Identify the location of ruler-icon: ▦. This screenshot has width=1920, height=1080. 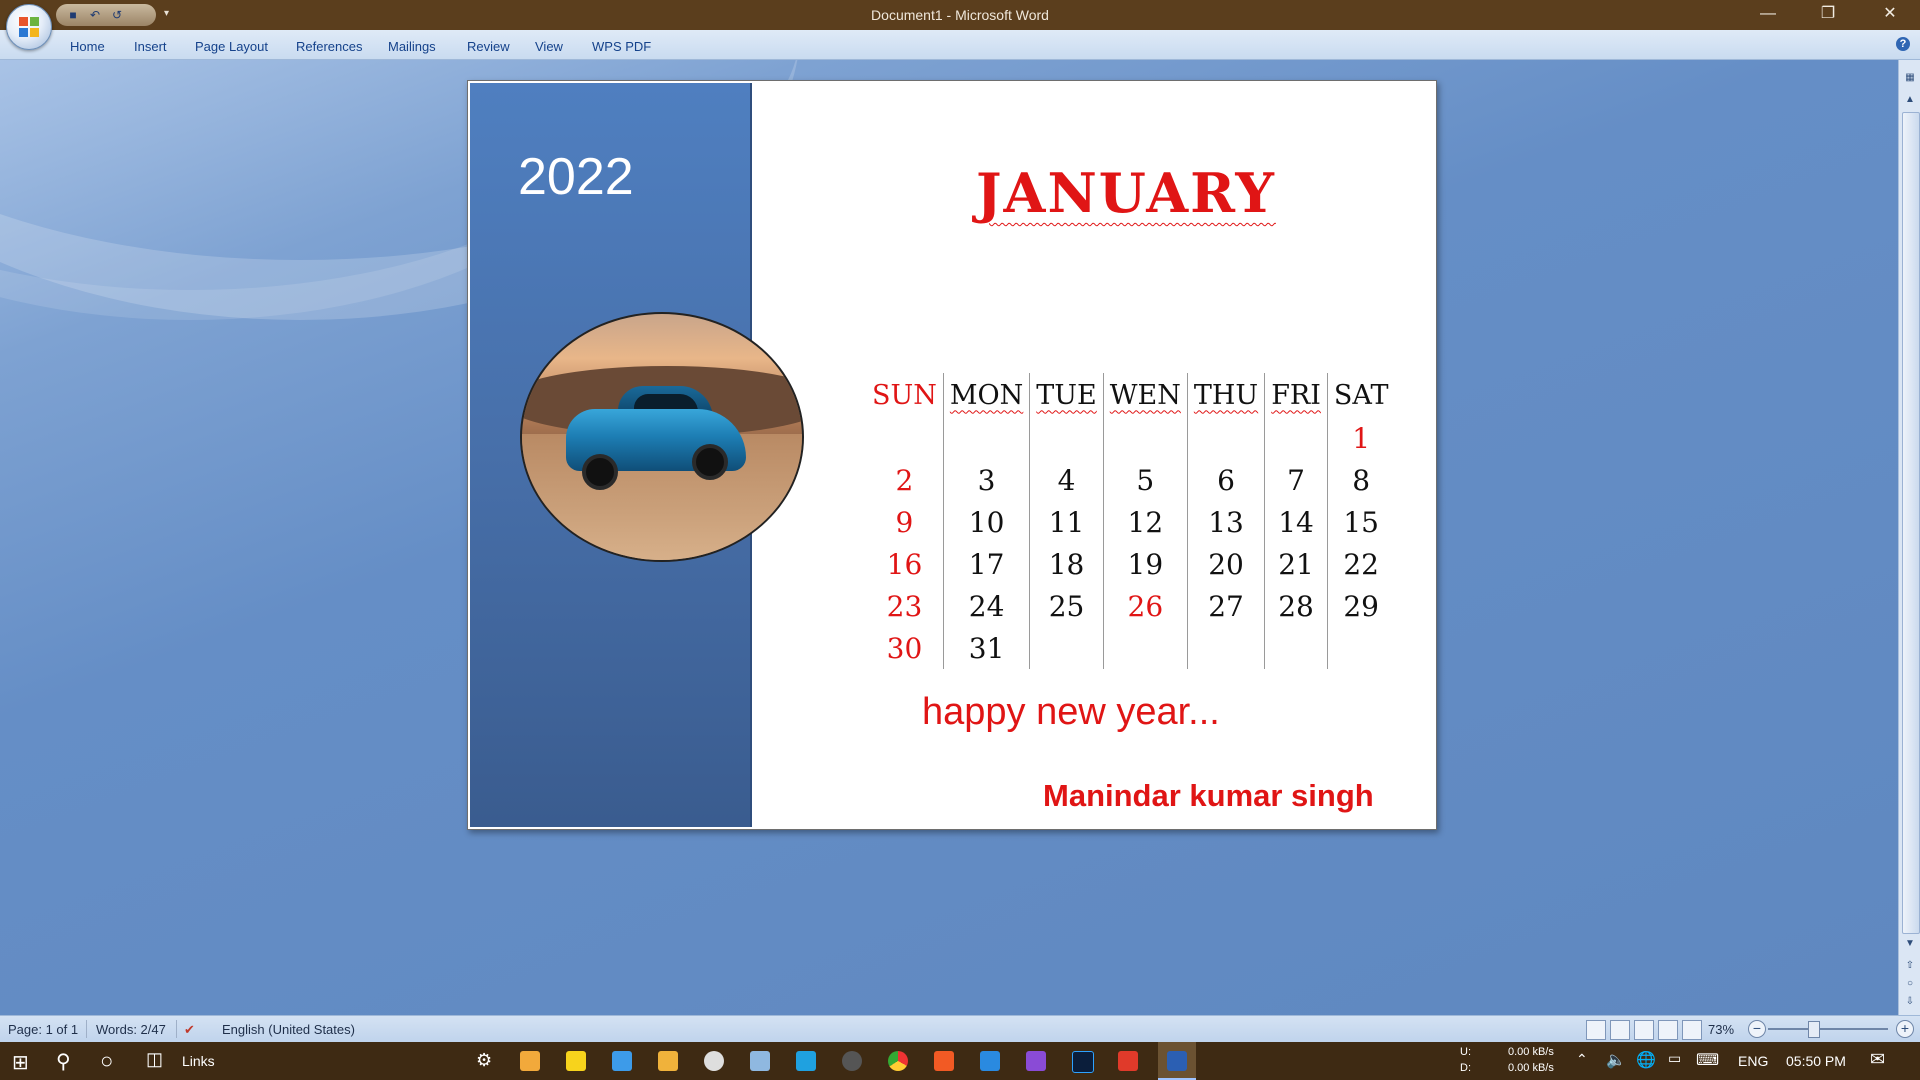
(1910, 78).